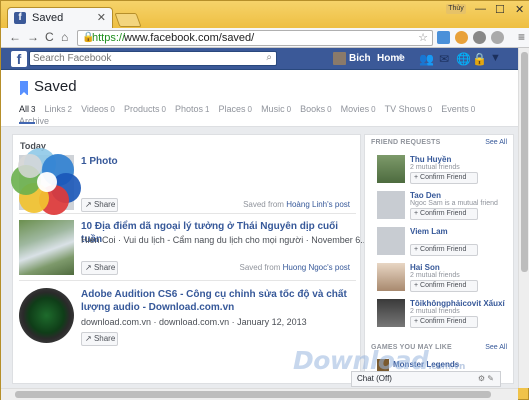 The height and width of the screenshot is (400, 529). What do you see at coordinates (444, 59) in the screenshot?
I see `messages-icon: ✉` at bounding box center [444, 59].